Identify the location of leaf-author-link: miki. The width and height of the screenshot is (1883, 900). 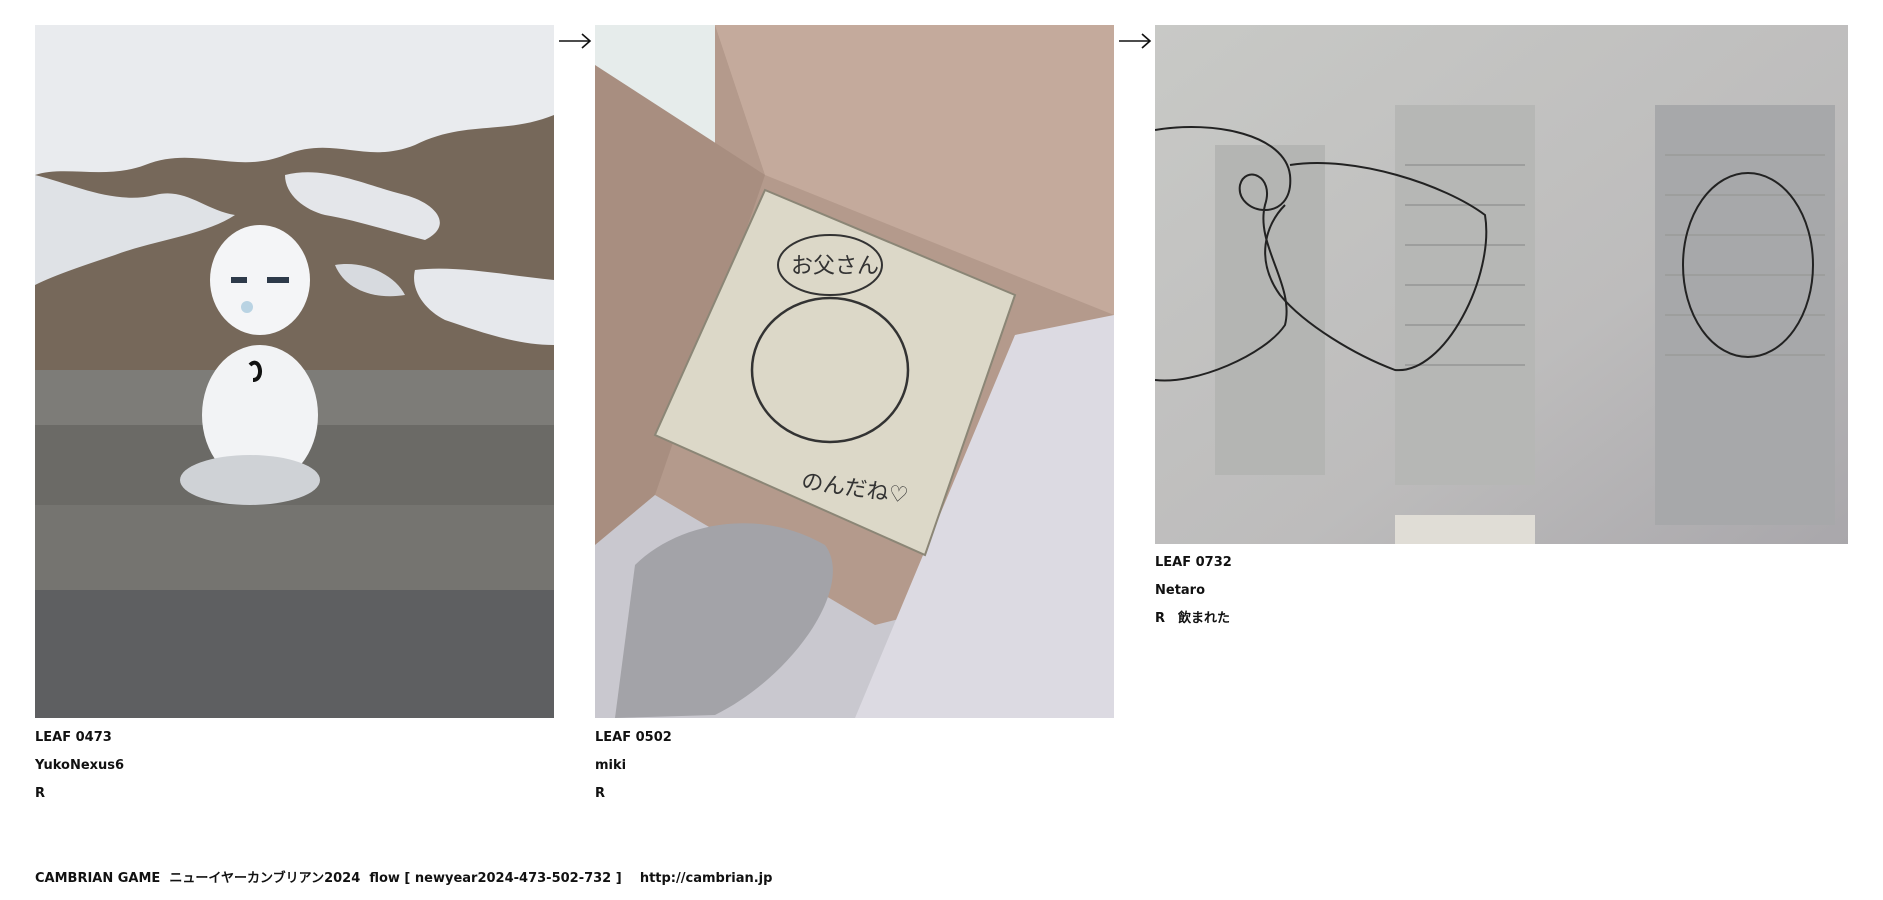
(610, 766).